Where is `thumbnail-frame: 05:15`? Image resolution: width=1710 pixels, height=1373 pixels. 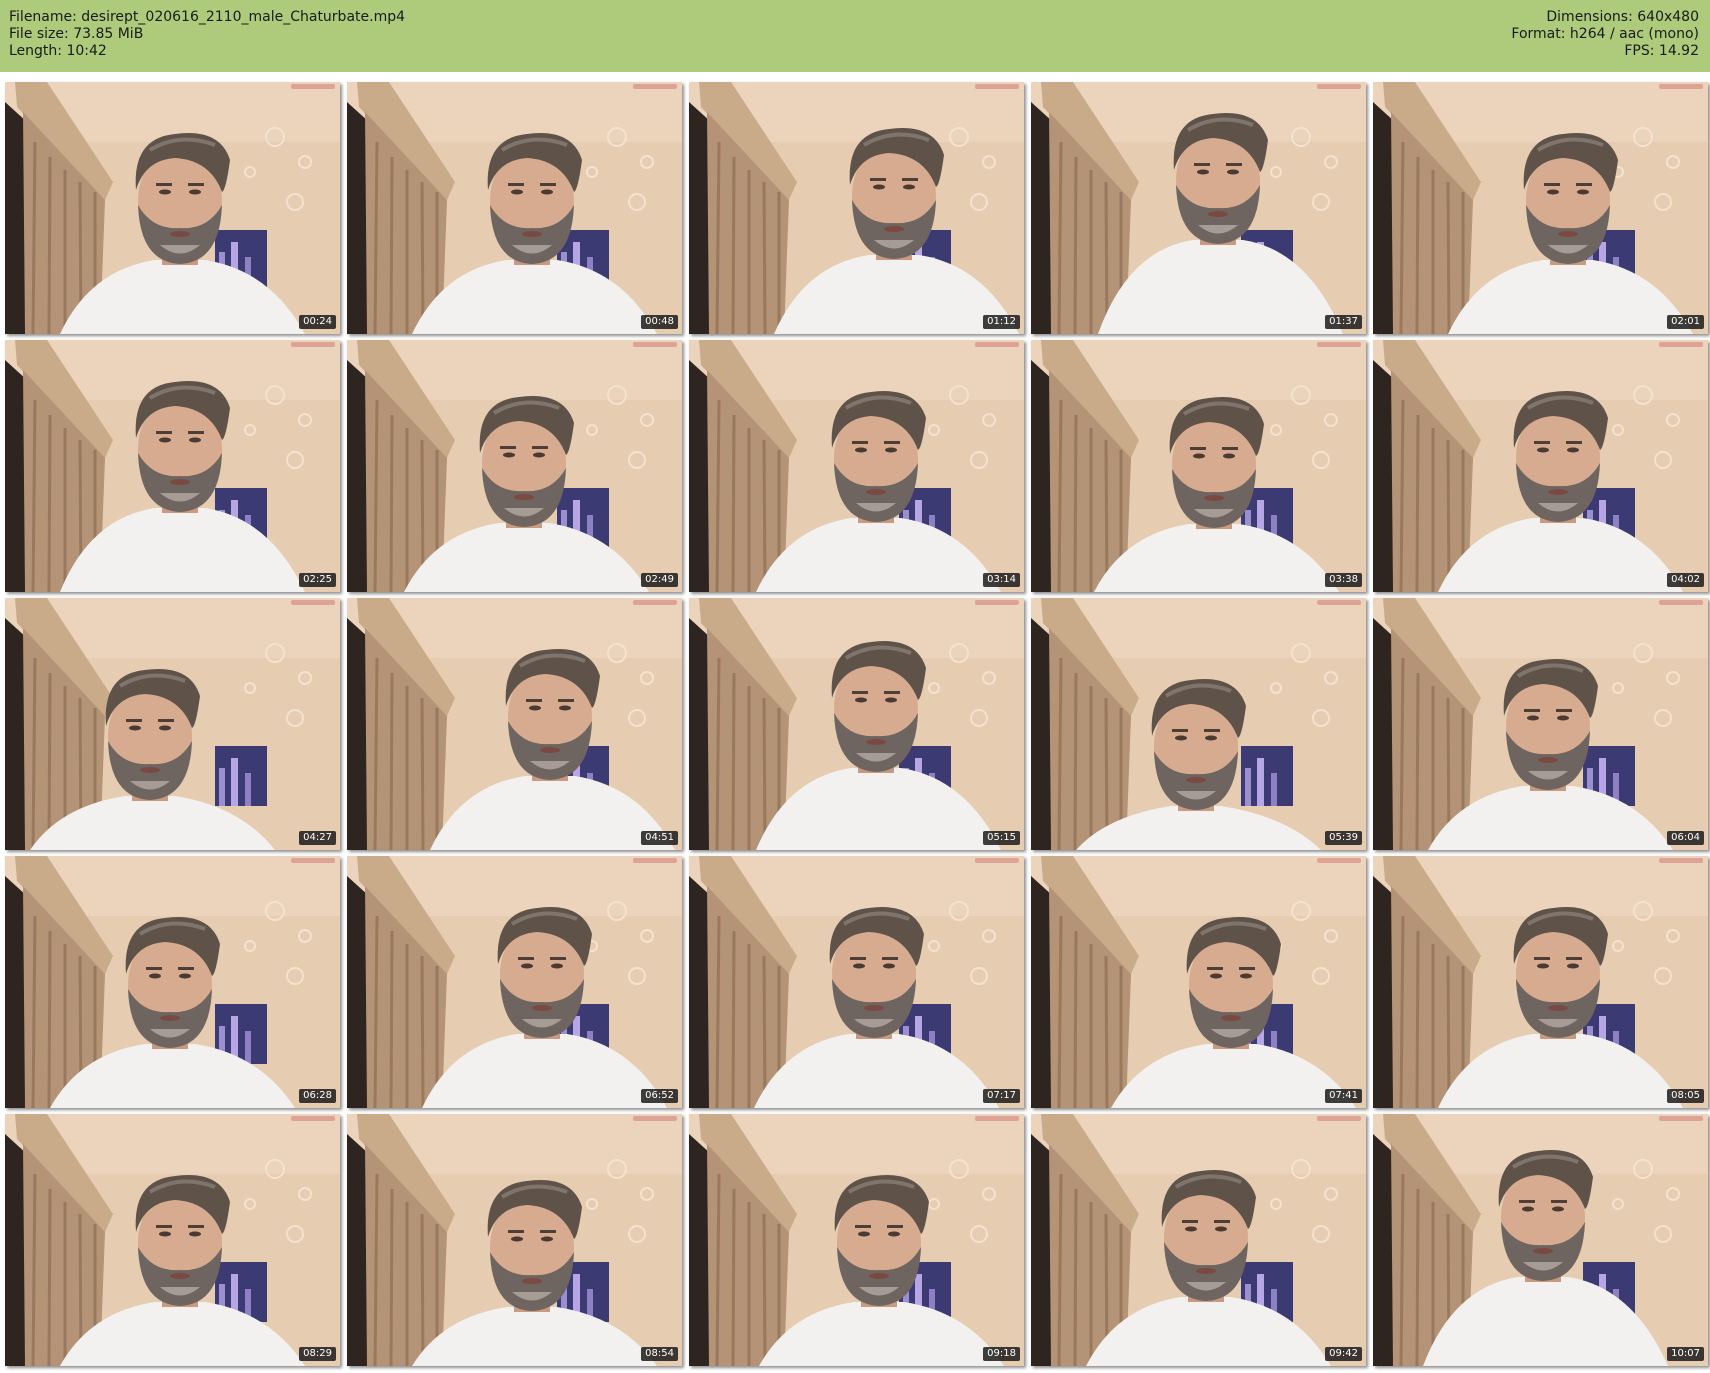 thumbnail-frame: 05:15 is located at coordinates (856, 724).